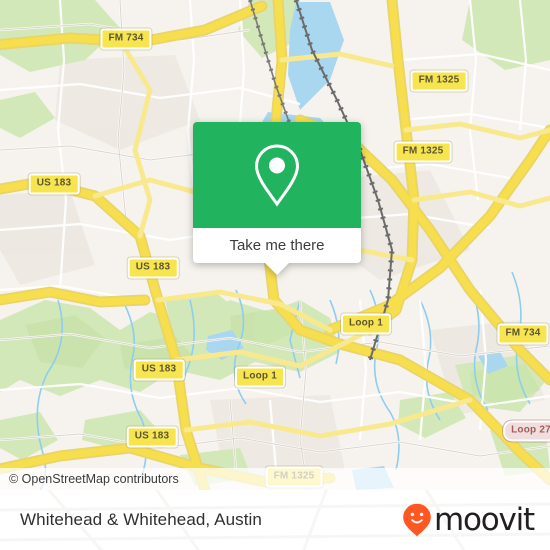 The width and height of the screenshot is (550, 550). I want to click on moovit-logo: moovit, so click(476, 520).